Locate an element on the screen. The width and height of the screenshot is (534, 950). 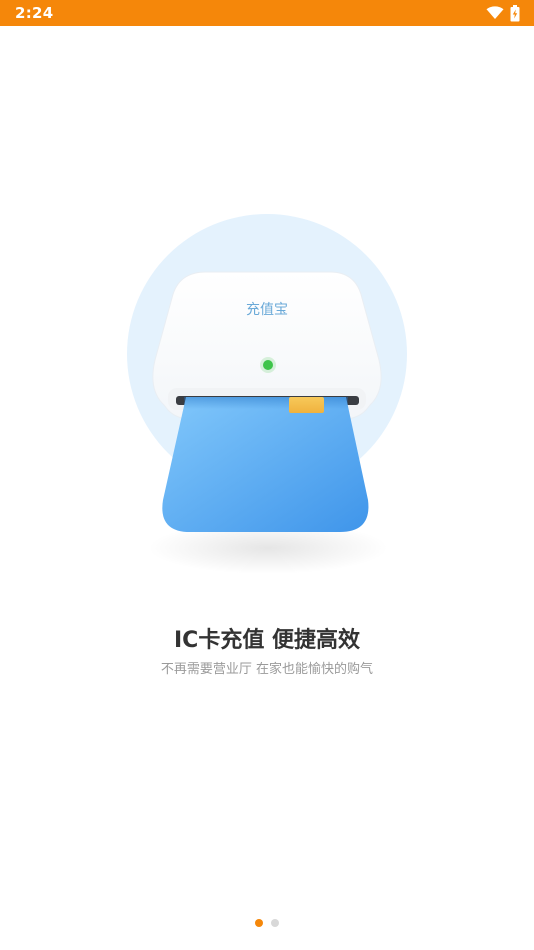
device-label: 充值宝 is located at coordinates (267, 310).